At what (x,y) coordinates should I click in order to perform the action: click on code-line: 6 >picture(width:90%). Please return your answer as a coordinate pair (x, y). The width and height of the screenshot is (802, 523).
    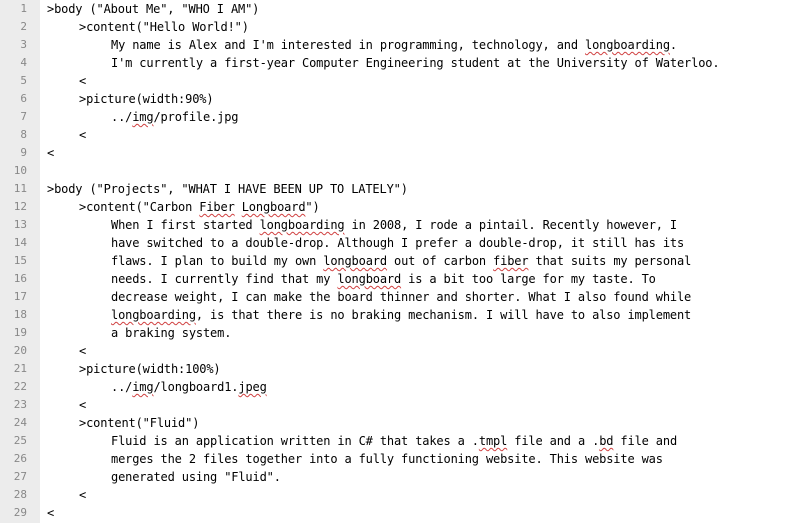
    Looking at the image, I should click on (401, 99).